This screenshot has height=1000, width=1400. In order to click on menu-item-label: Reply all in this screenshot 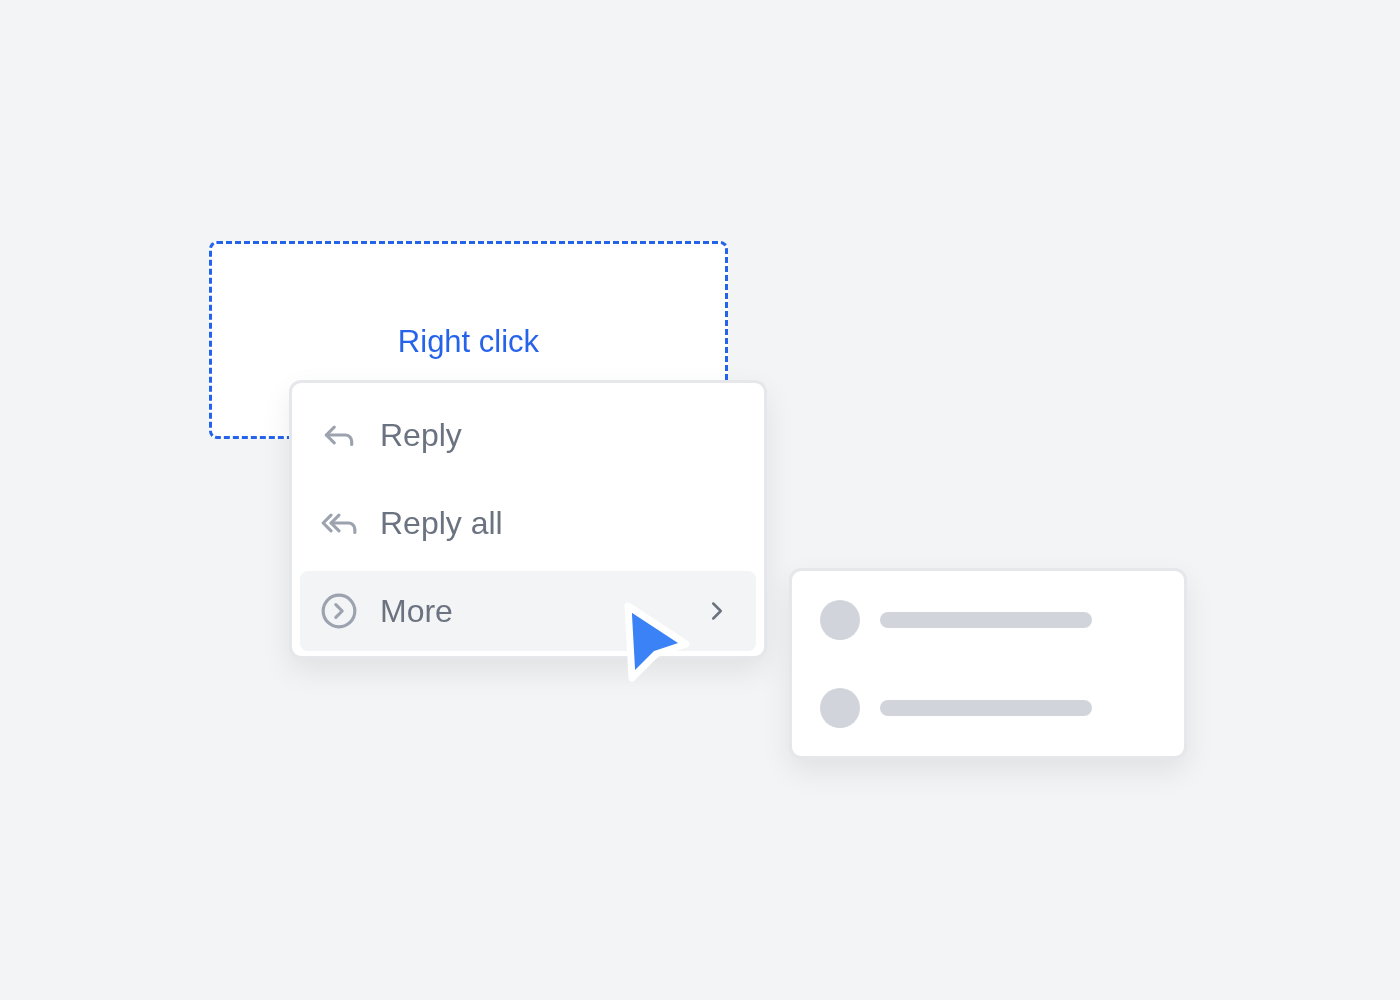, I will do `click(442, 523)`.